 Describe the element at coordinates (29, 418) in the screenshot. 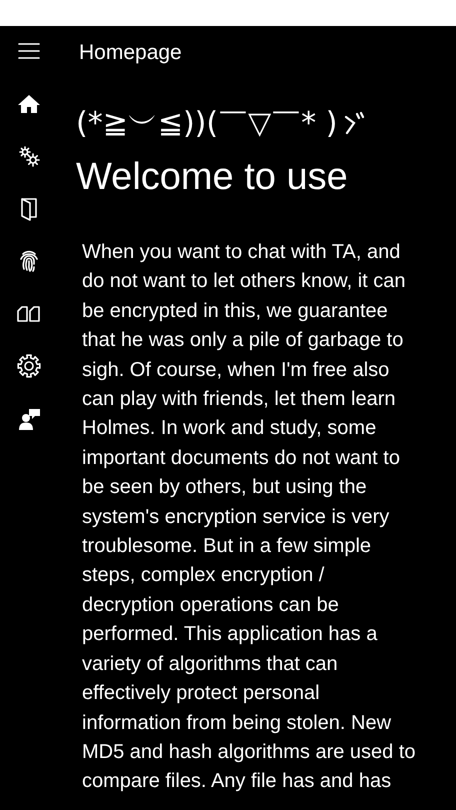

I see `person-chat-icon` at that location.